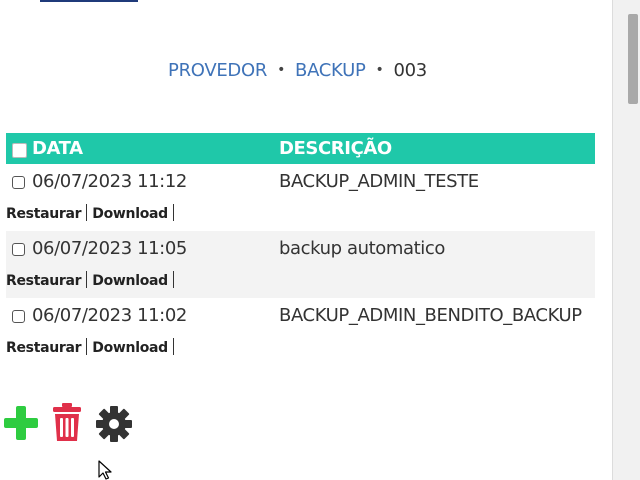  I want to click on gear-icon, so click(114, 424).